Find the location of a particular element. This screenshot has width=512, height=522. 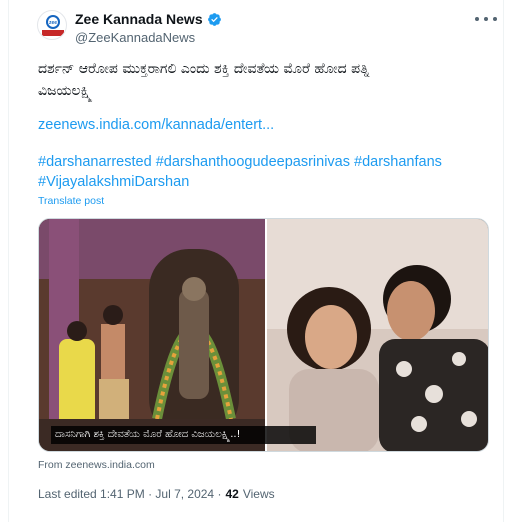

translate-post-link: Translate post is located at coordinates (71, 201).